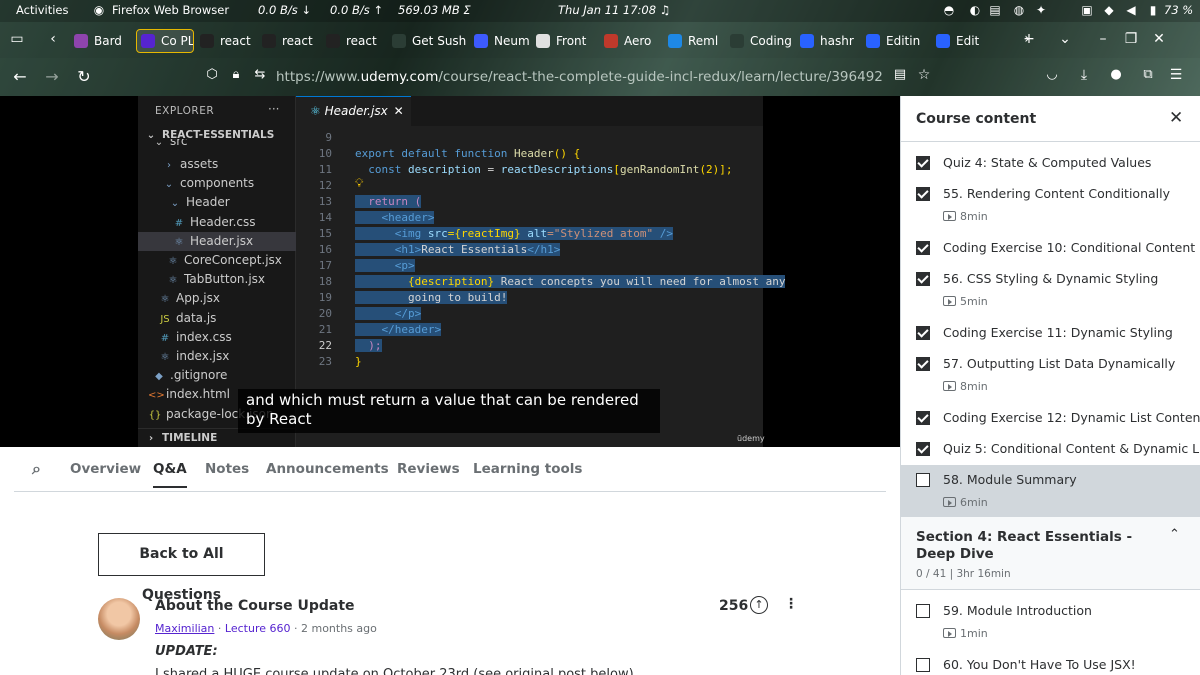 This screenshot has height=675, width=1200. What do you see at coordinates (567, 41) in the screenshot?
I see `browser-tab: Front` at bounding box center [567, 41].